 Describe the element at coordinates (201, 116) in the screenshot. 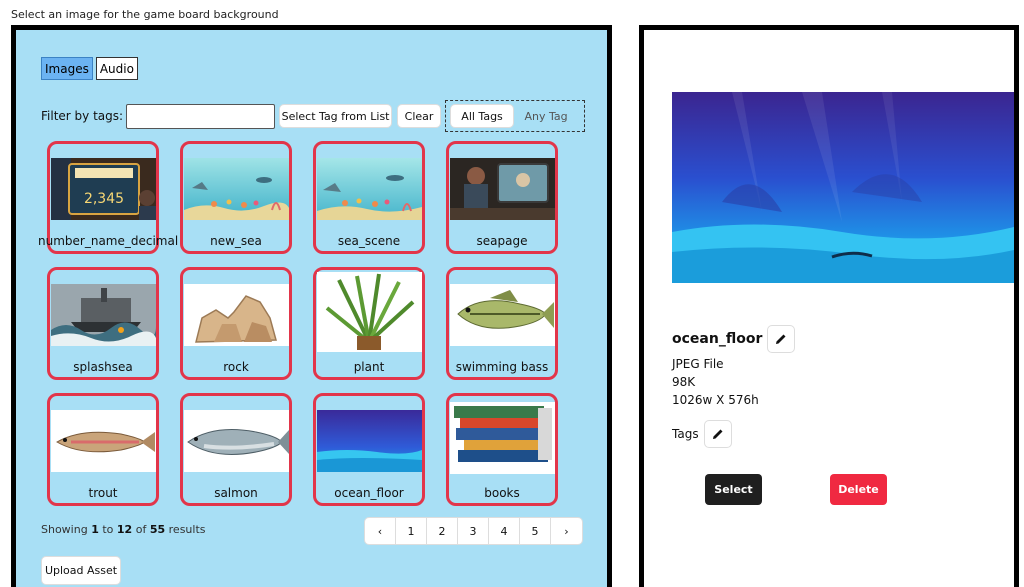

I see `tag-filter-input` at that location.